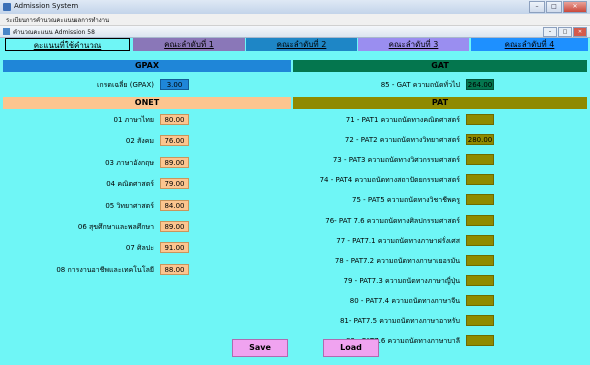  Describe the element at coordinates (133, 120) in the screenshot. I see `onet-label: 01 ภาษาไทย` at that location.